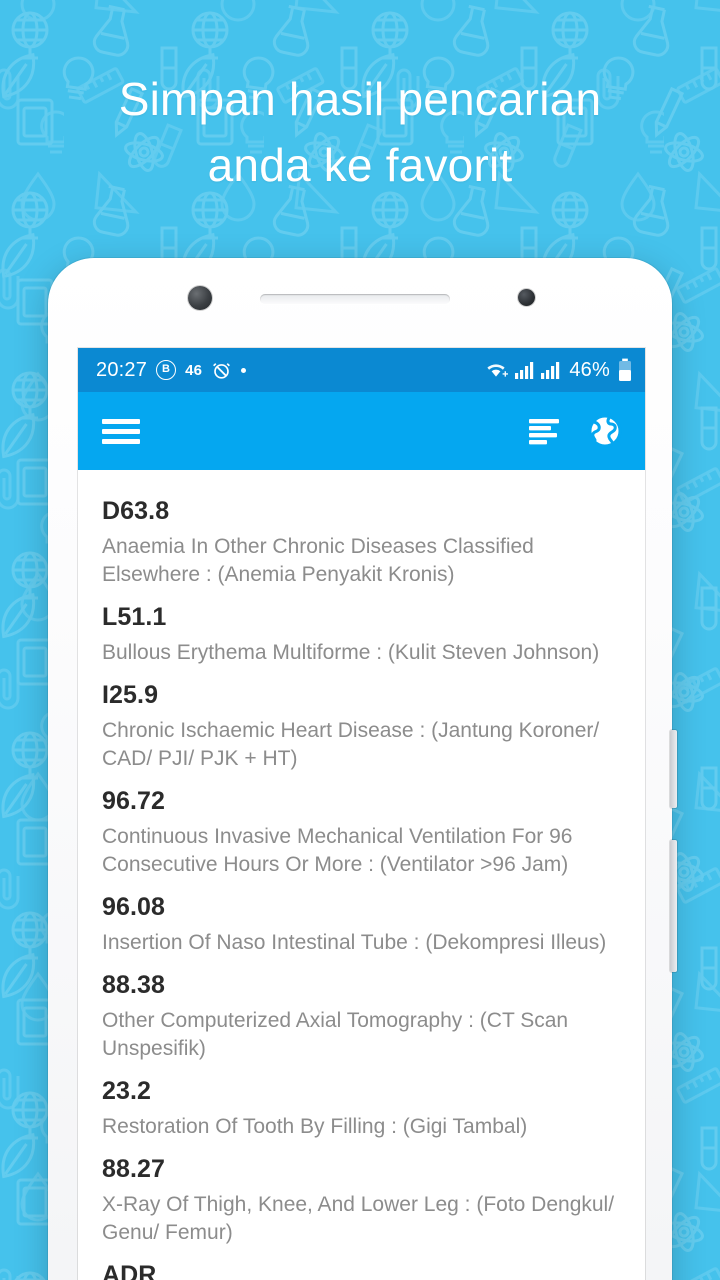  Describe the element at coordinates (361, 431) in the screenshot. I see `app-bar` at that location.